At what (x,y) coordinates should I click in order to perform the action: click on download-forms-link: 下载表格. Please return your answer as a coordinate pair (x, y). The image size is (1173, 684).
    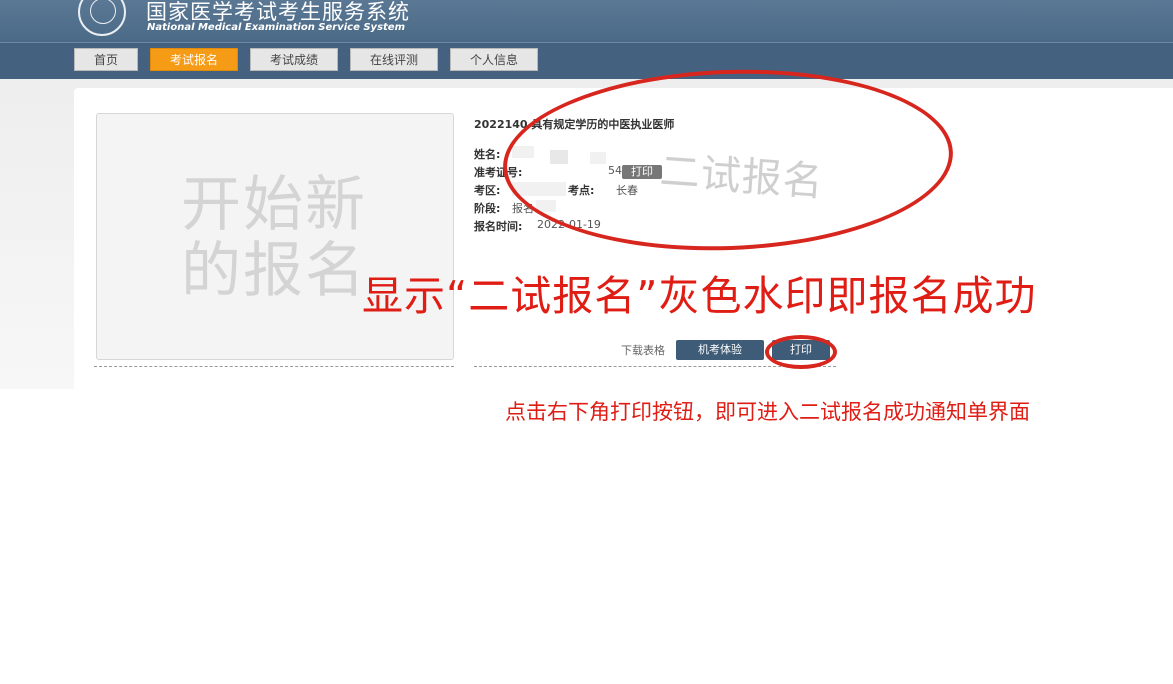
    Looking at the image, I should click on (643, 350).